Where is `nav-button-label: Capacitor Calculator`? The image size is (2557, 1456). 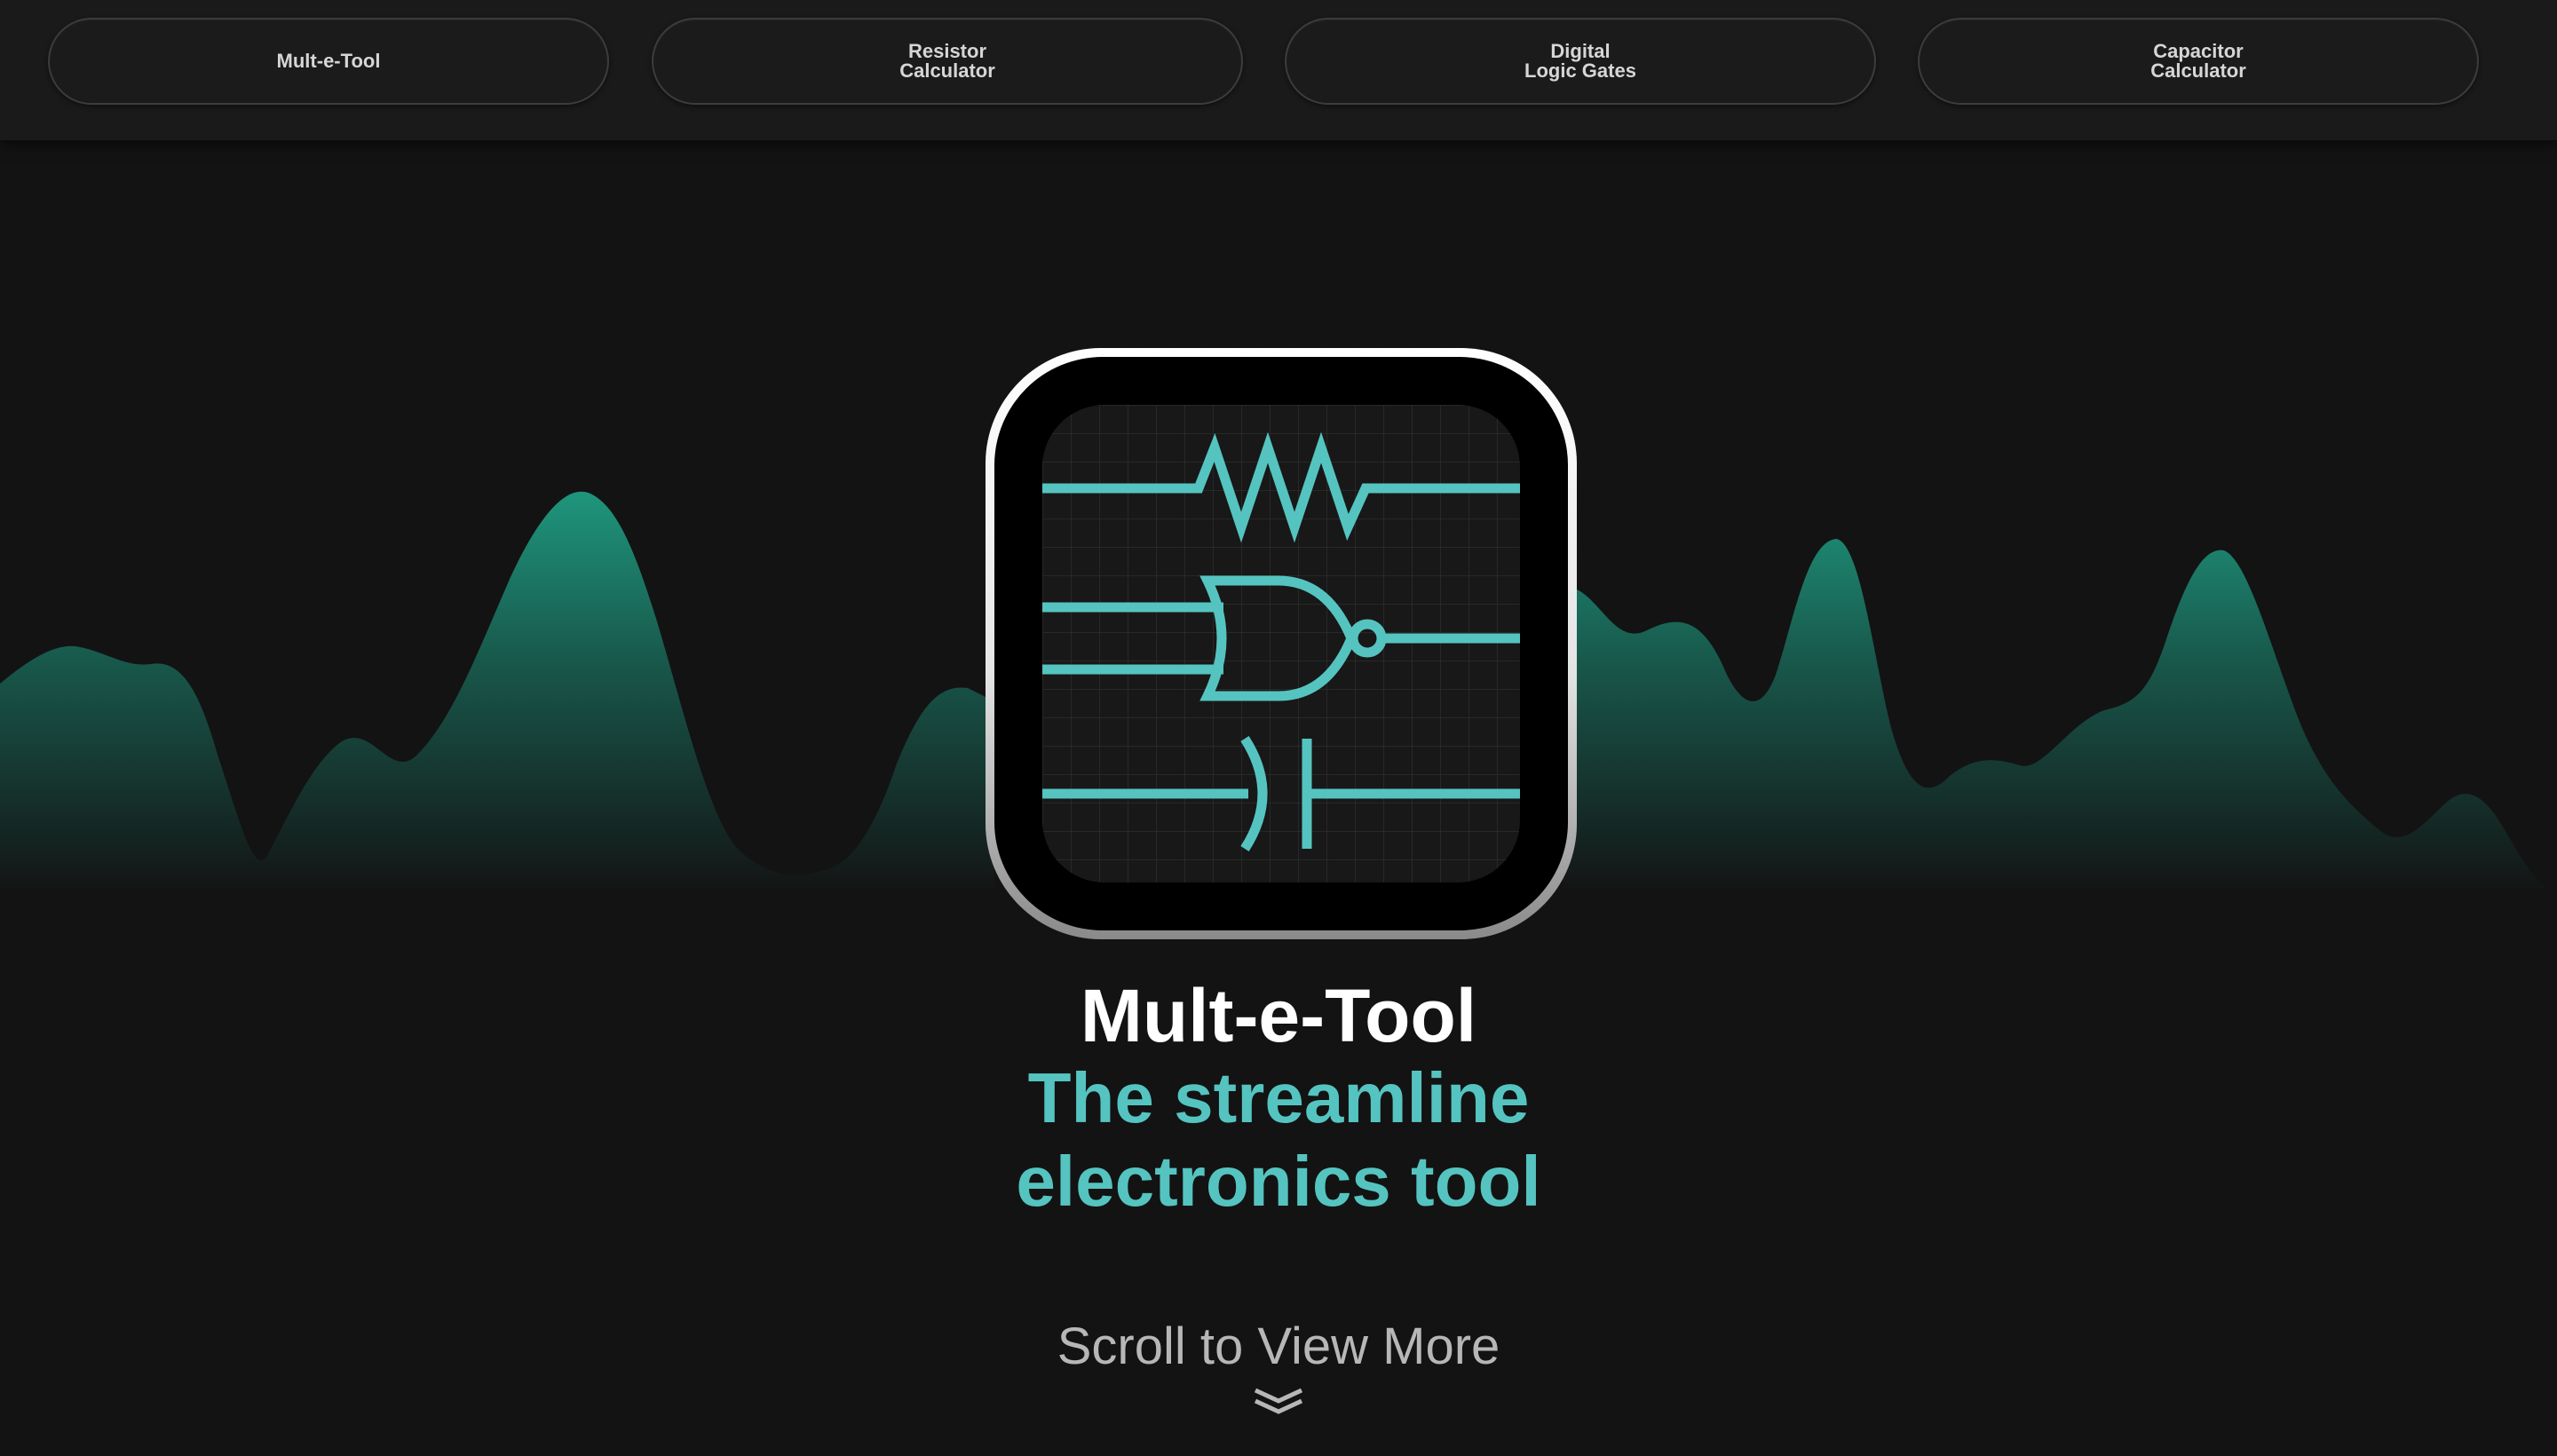 nav-button-label: Capacitor Calculator is located at coordinates (2198, 61).